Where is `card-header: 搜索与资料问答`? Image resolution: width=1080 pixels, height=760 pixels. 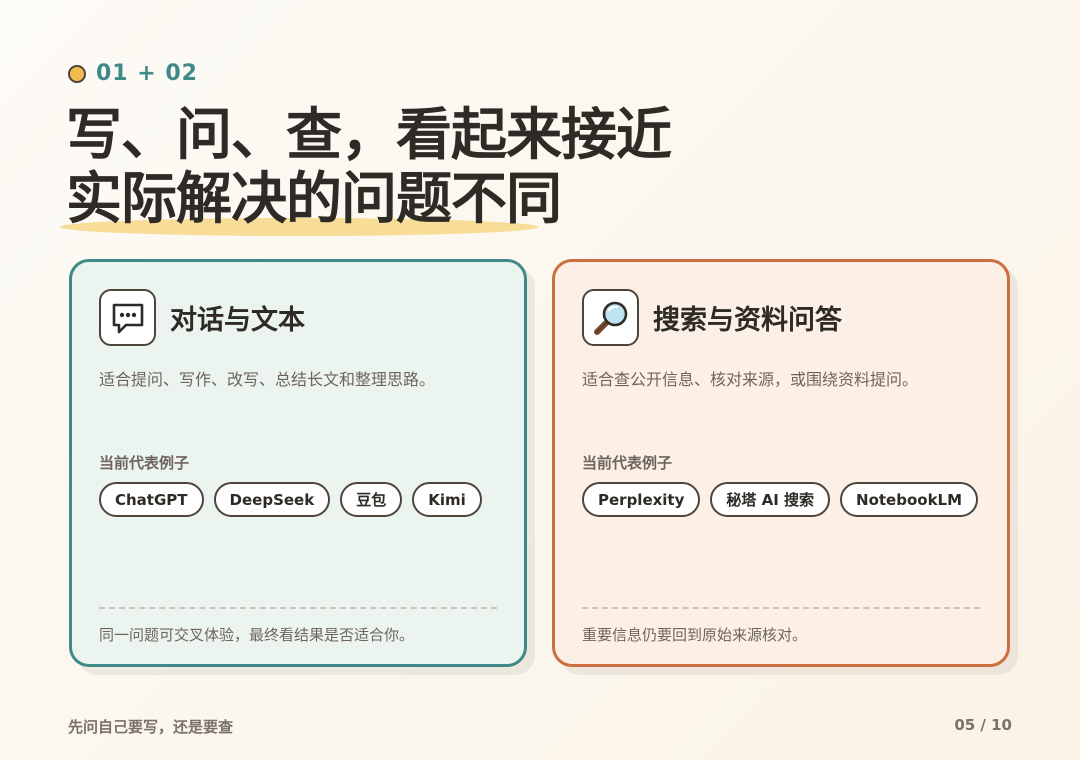 card-header: 搜索与资料问答 is located at coordinates (712, 317).